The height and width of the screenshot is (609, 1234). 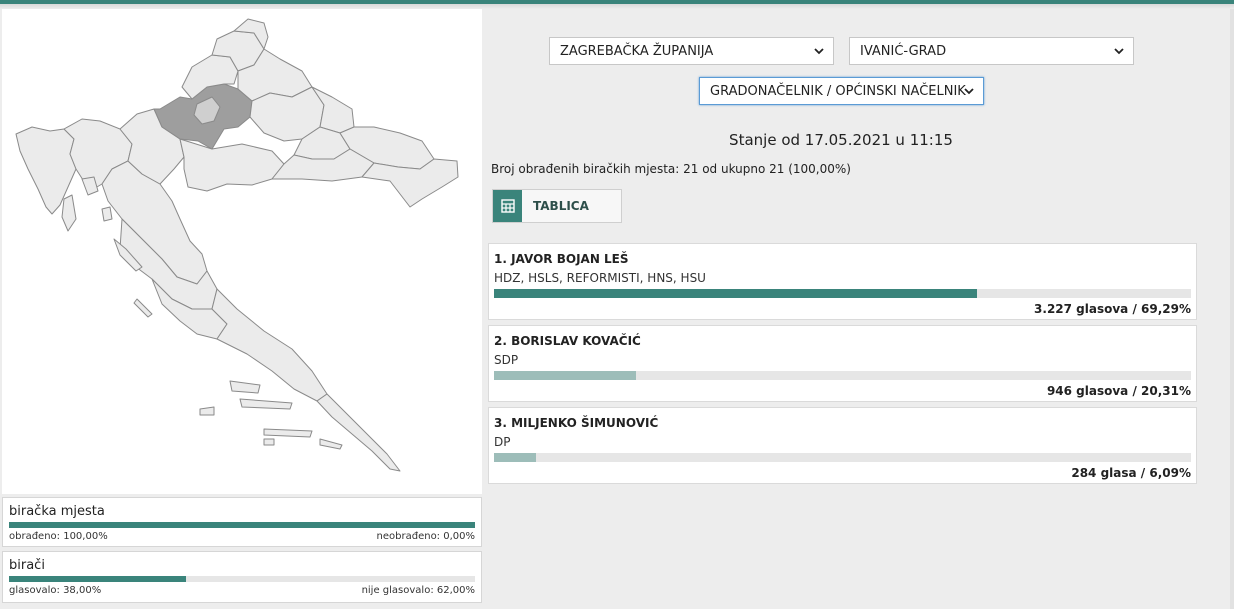 I want to click on table-view-label: TABLICA, so click(x=561, y=206).